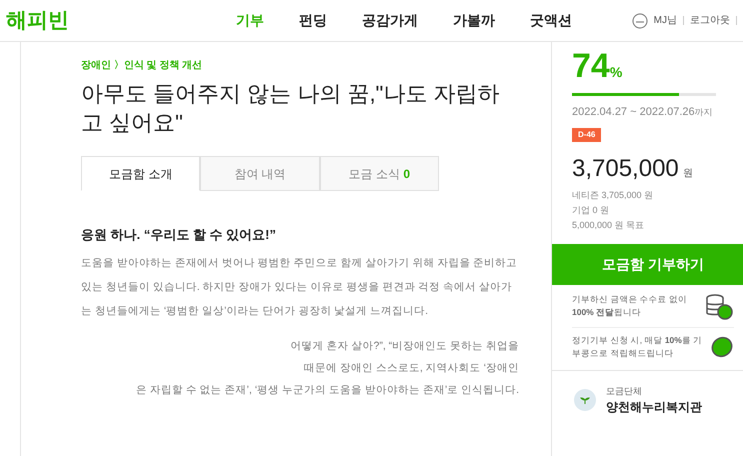 The width and height of the screenshot is (743, 456). I want to click on page-title: 아무도 들어주지 않는 나의 꿈,"나도 자립하고 싶어요", so click(290, 108).